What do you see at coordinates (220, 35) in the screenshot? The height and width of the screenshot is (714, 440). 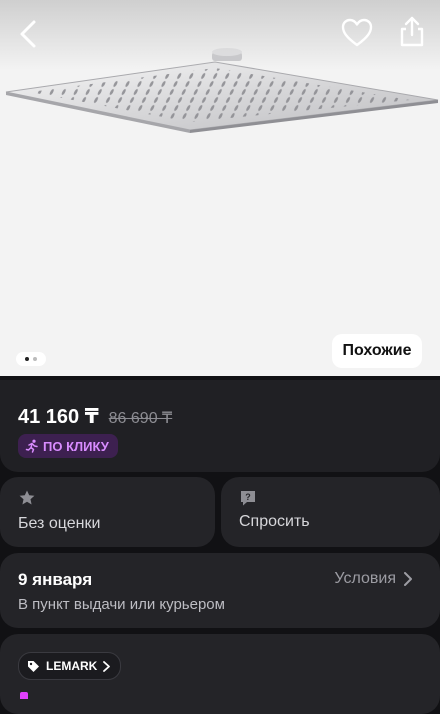 I see `top-bar` at bounding box center [220, 35].